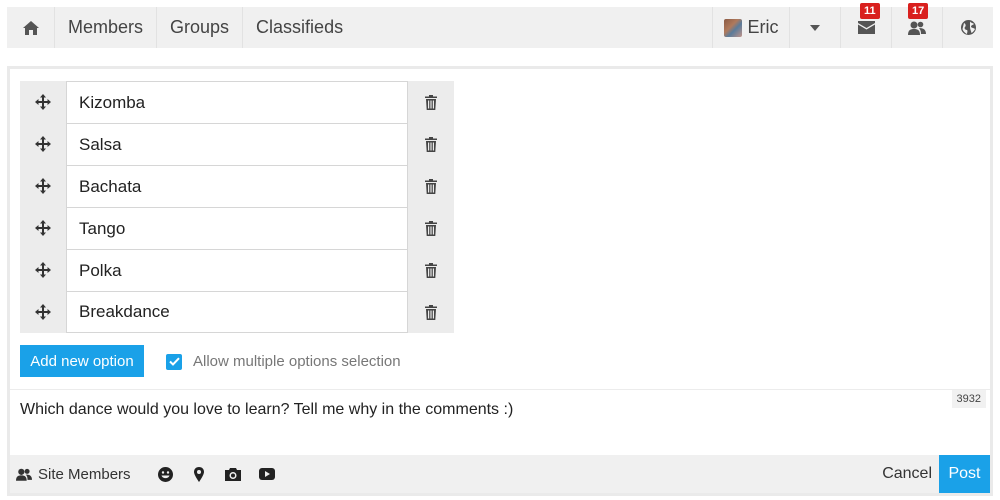  I want to click on user-menu: Eric, so click(750, 27).